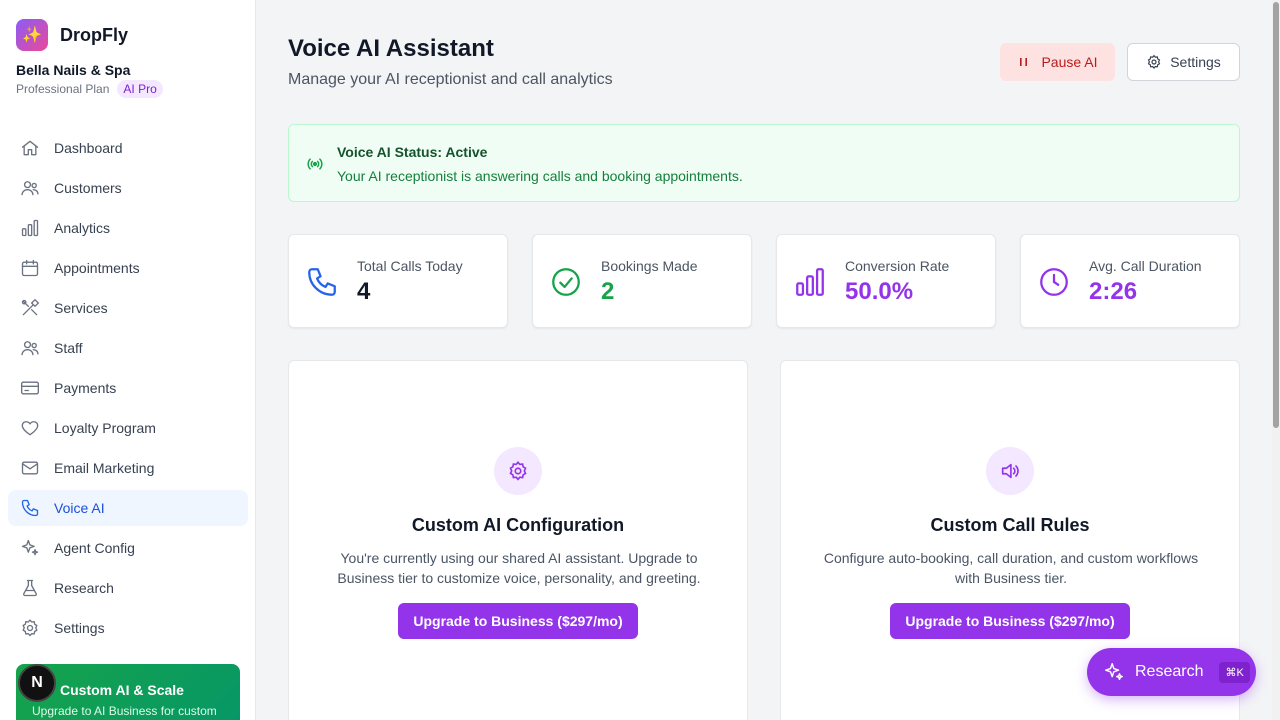 Image resolution: width=1280 pixels, height=720 pixels. What do you see at coordinates (94, 34) in the screenshot?
I see `brand-name: DropFly` at bounding box center [94, 34].